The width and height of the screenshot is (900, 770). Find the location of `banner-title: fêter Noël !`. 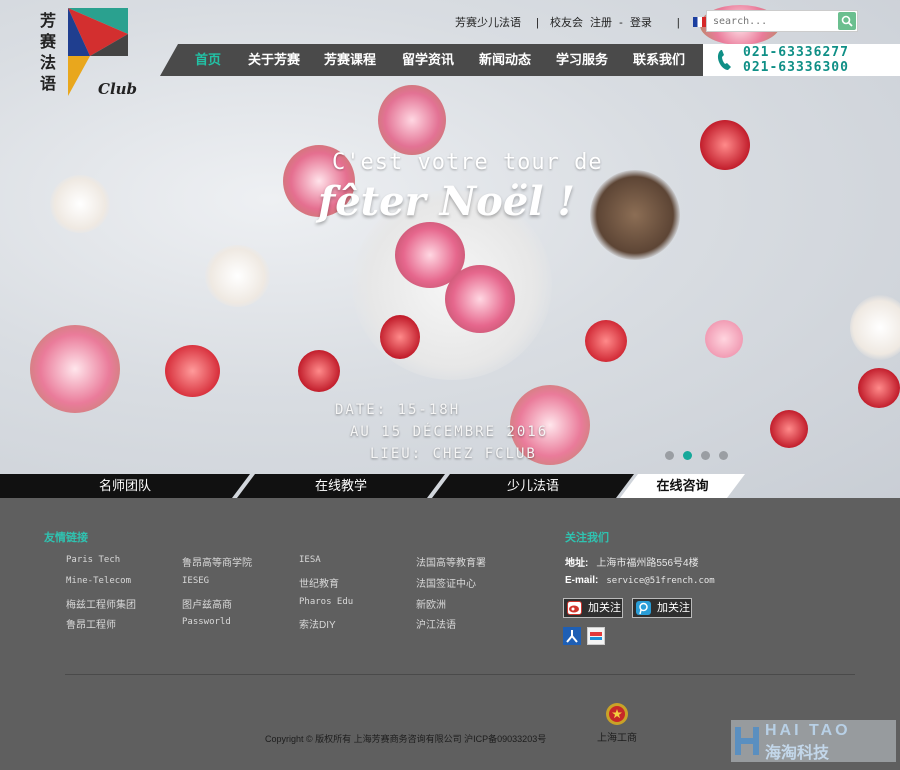

banner-title: fêter Noël ! is located at coordinates (446, 201).